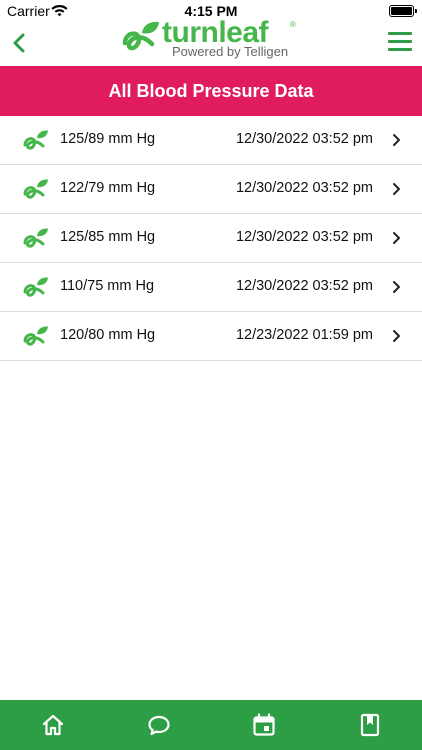 The width and height of the screenshot is (422, 750). I want to click on bp-value: 122/79 mm Hg, so click(108, 188).